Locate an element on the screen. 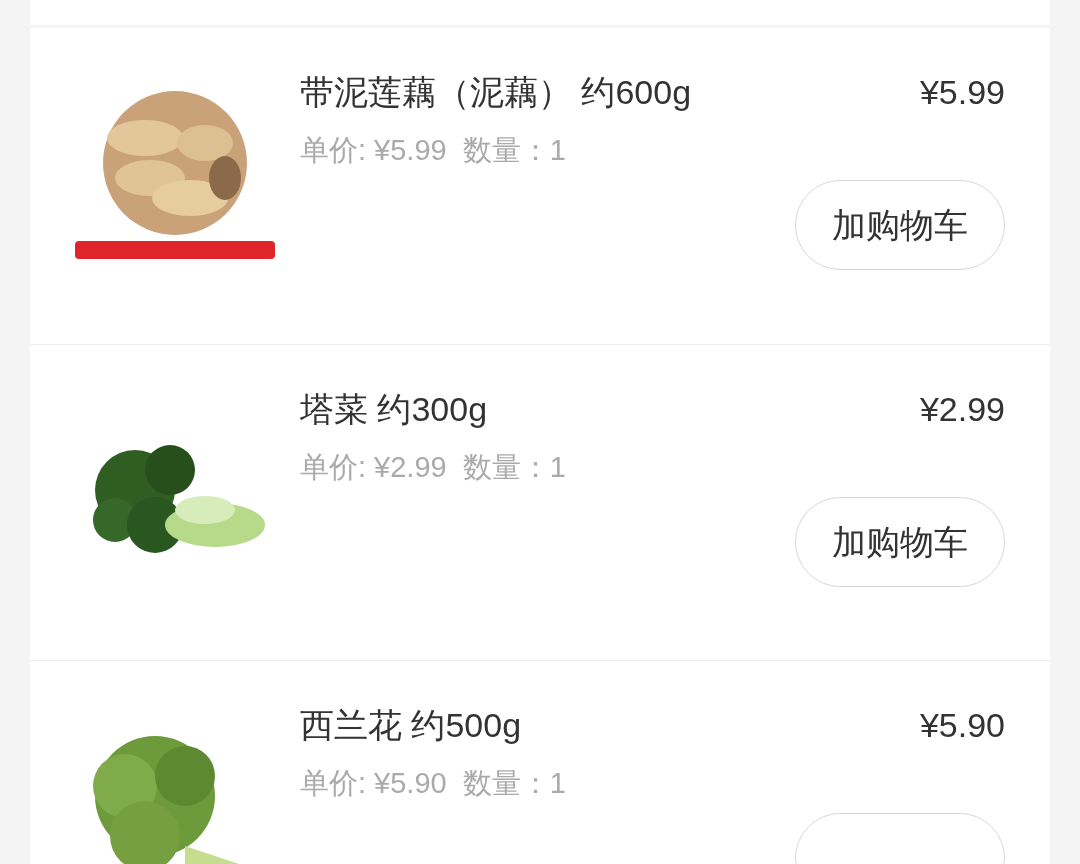 Image resolution: width=1080 pixels, height=864 pixels. product-price: ¥2.99 is located at coordinates (962, 409).